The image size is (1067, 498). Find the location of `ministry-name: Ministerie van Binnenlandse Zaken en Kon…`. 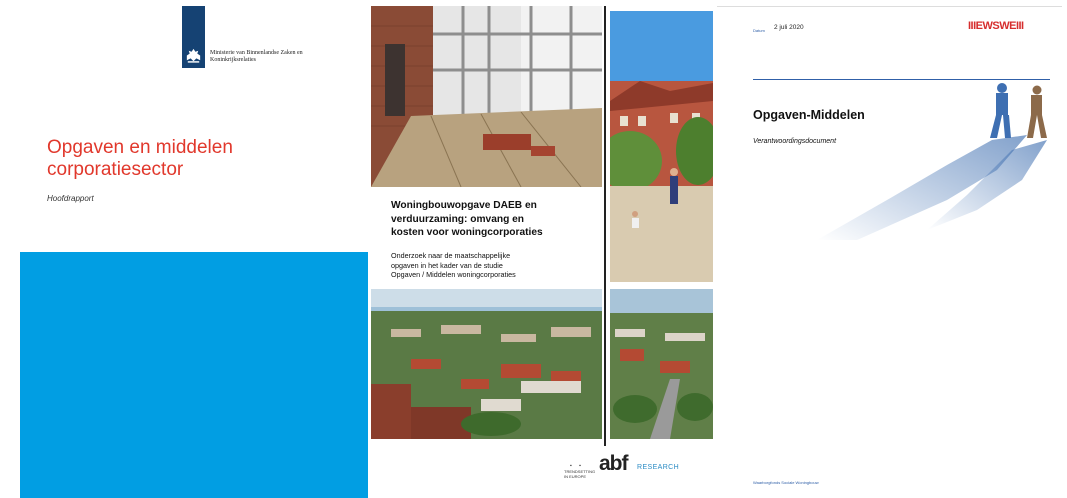

ministry-name: Ministerie van Binnenlandse Zaken en Kon… is located at coordinates (256, 56).